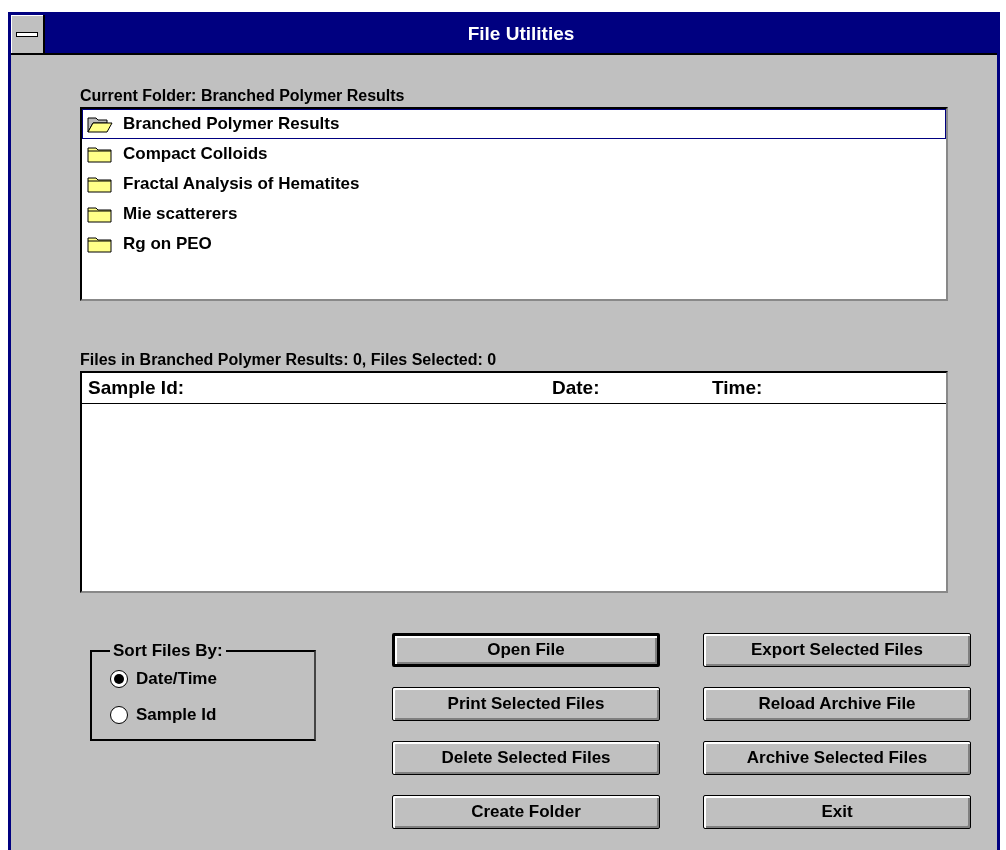 The image size is (1006, 850). I want to click on folder-item: Mie scatterers, so click(514, 214).